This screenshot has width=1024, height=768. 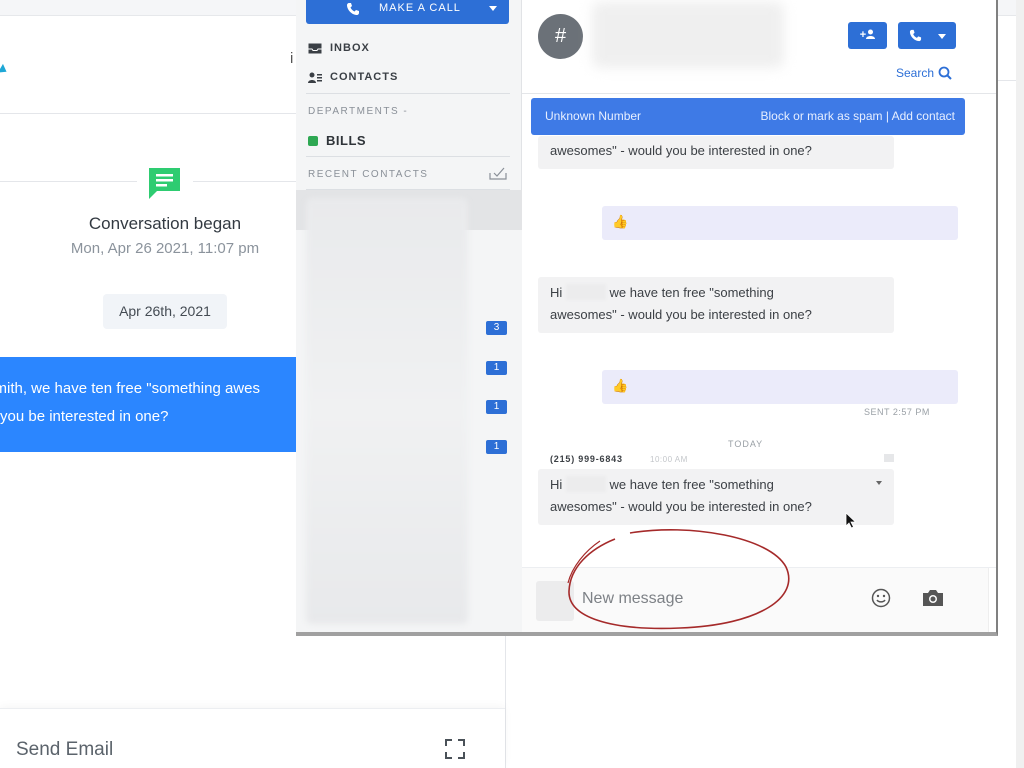 I want to click on call-button, so click(x=927, y=35).